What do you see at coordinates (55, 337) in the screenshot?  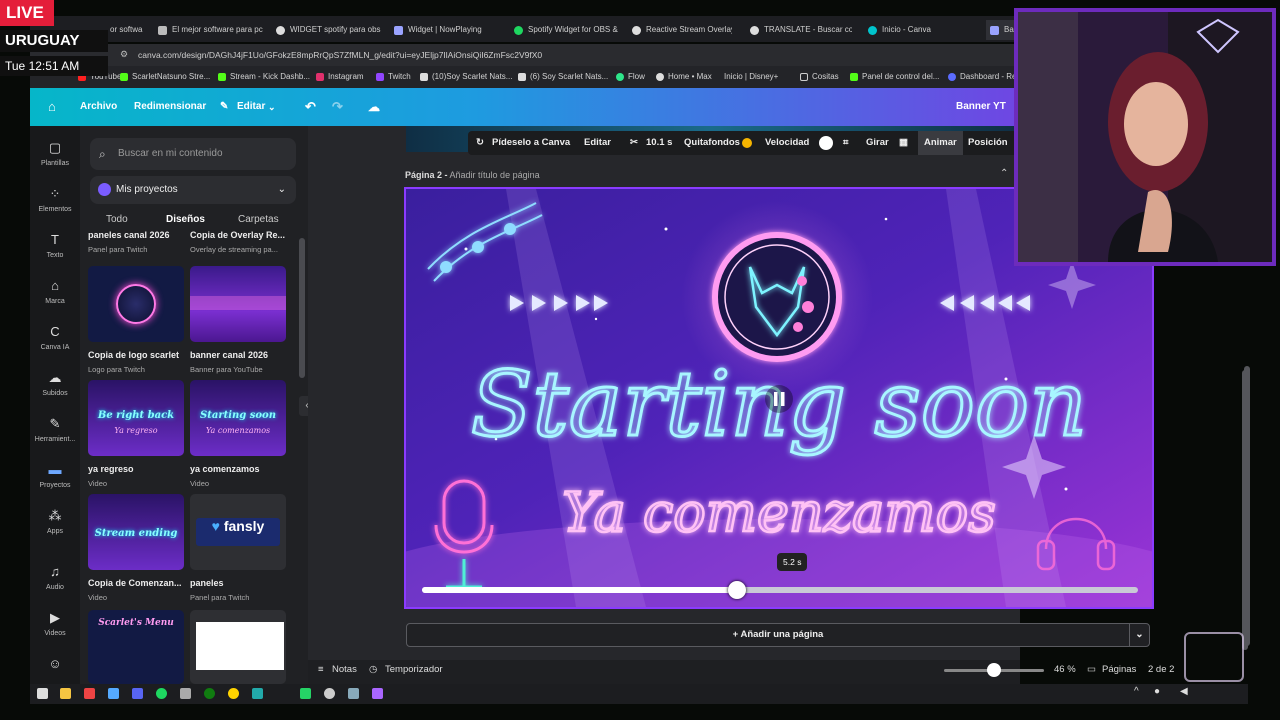 I see `rail-canva-ai: C Canva IA` at bounding box center [55, 337].